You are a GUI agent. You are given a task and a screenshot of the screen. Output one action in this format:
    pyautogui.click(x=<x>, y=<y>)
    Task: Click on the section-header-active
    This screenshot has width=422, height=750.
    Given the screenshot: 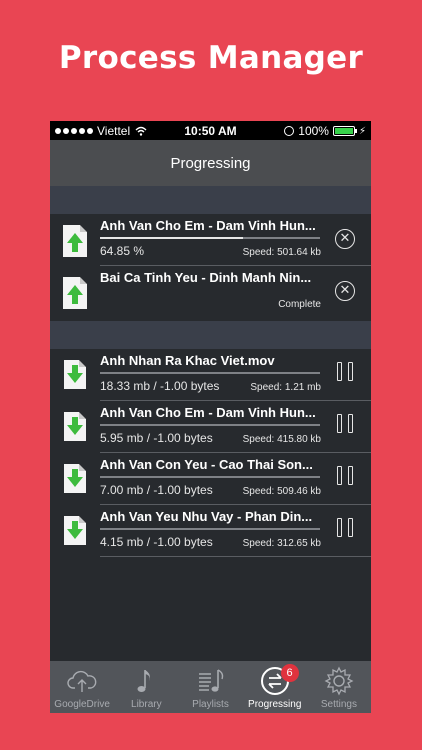 What is the action you would take?
    pyautogui.click(x=210, y=200)
    